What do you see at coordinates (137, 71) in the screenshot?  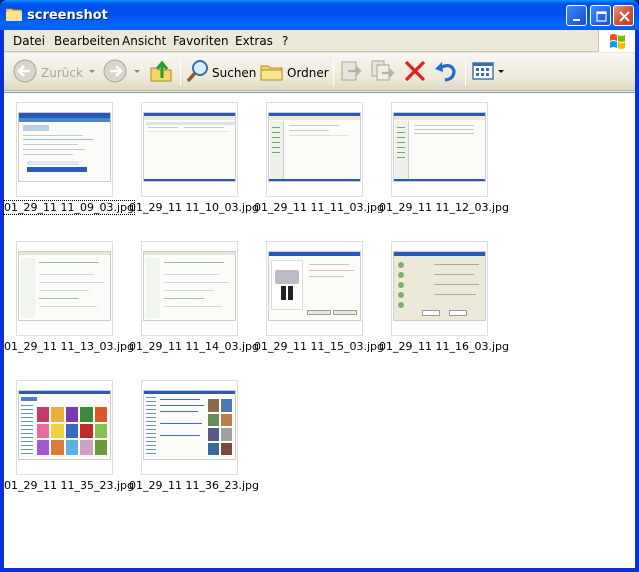 I see `forward-dropdown-icon` at bounding box center [137, 71].